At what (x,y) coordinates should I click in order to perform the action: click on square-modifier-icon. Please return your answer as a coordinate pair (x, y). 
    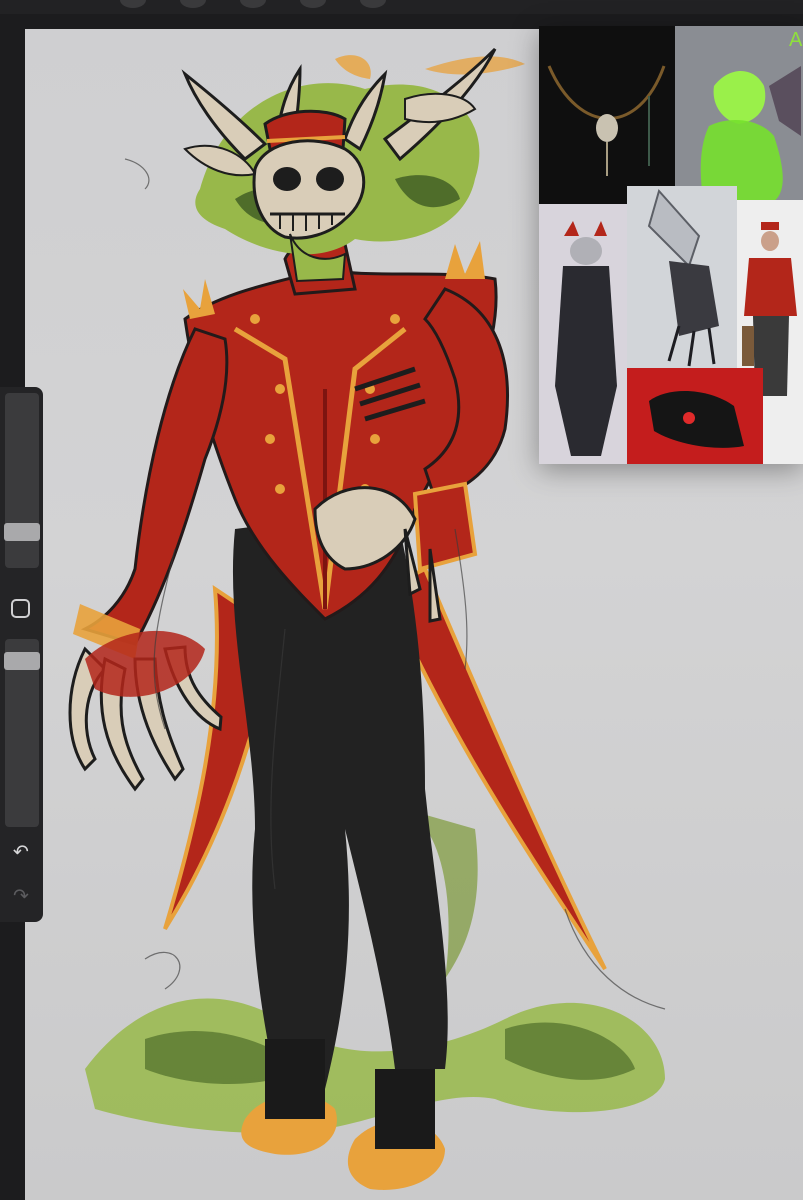
    Looking at the image, I should click on (20, 608).